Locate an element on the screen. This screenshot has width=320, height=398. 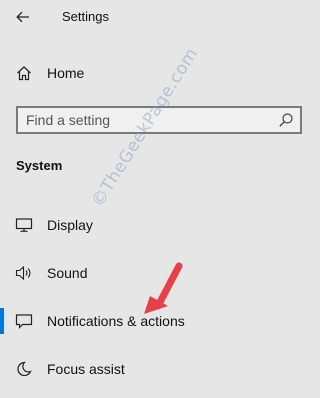
nav-home-label: Home is located at coordinates (66, 73).